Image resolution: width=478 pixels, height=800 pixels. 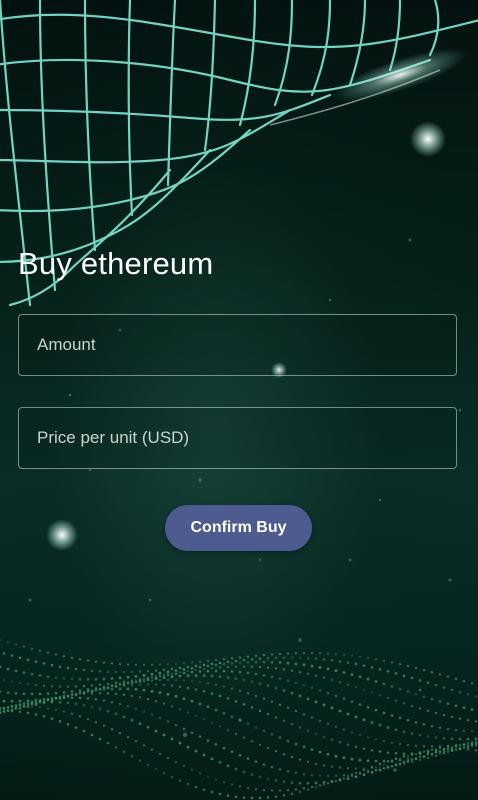 What do you see at coordinates (238, 528) in the screenshot?
I see `confirm-buy-button: Confirm Buy` at bounding box center [238, 528].